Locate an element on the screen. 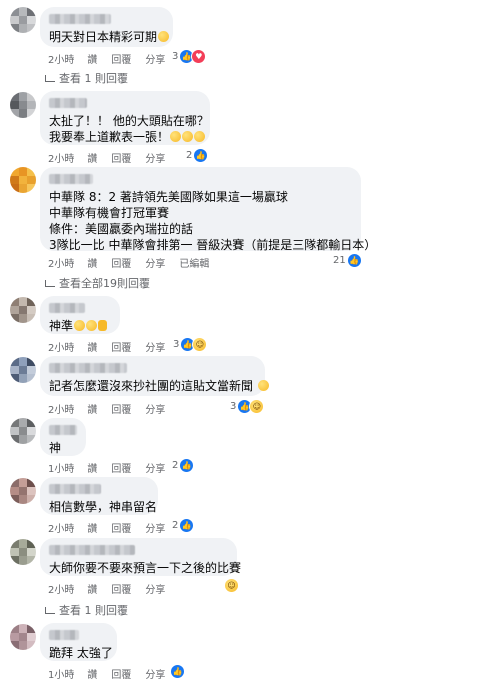  comment-bubble: 跪拜 太強了 is located at coordinates (78, 642).